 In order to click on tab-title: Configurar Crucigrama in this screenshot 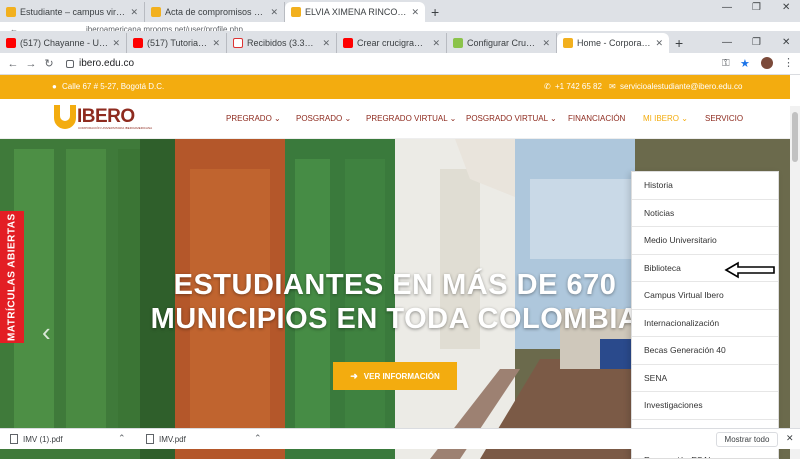, I will do `click(502, 43)`.